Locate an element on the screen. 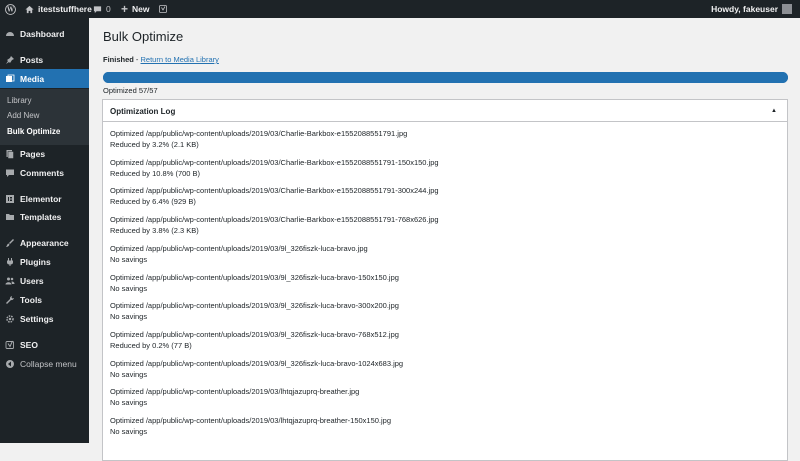  sidebar-item-label: Media is located at coordinates (32, 78).